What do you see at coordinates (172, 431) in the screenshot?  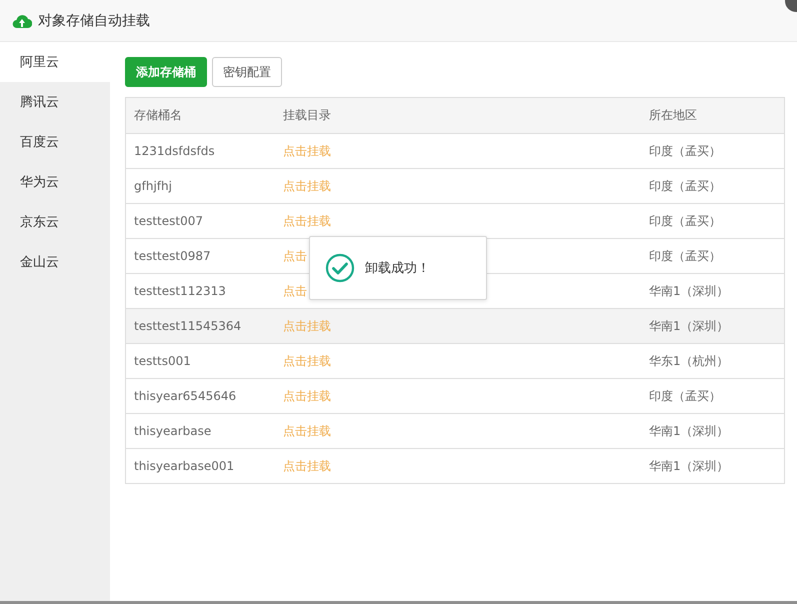 I see `table-cell-text: thisyearbase` at bounding box center [172, 431].